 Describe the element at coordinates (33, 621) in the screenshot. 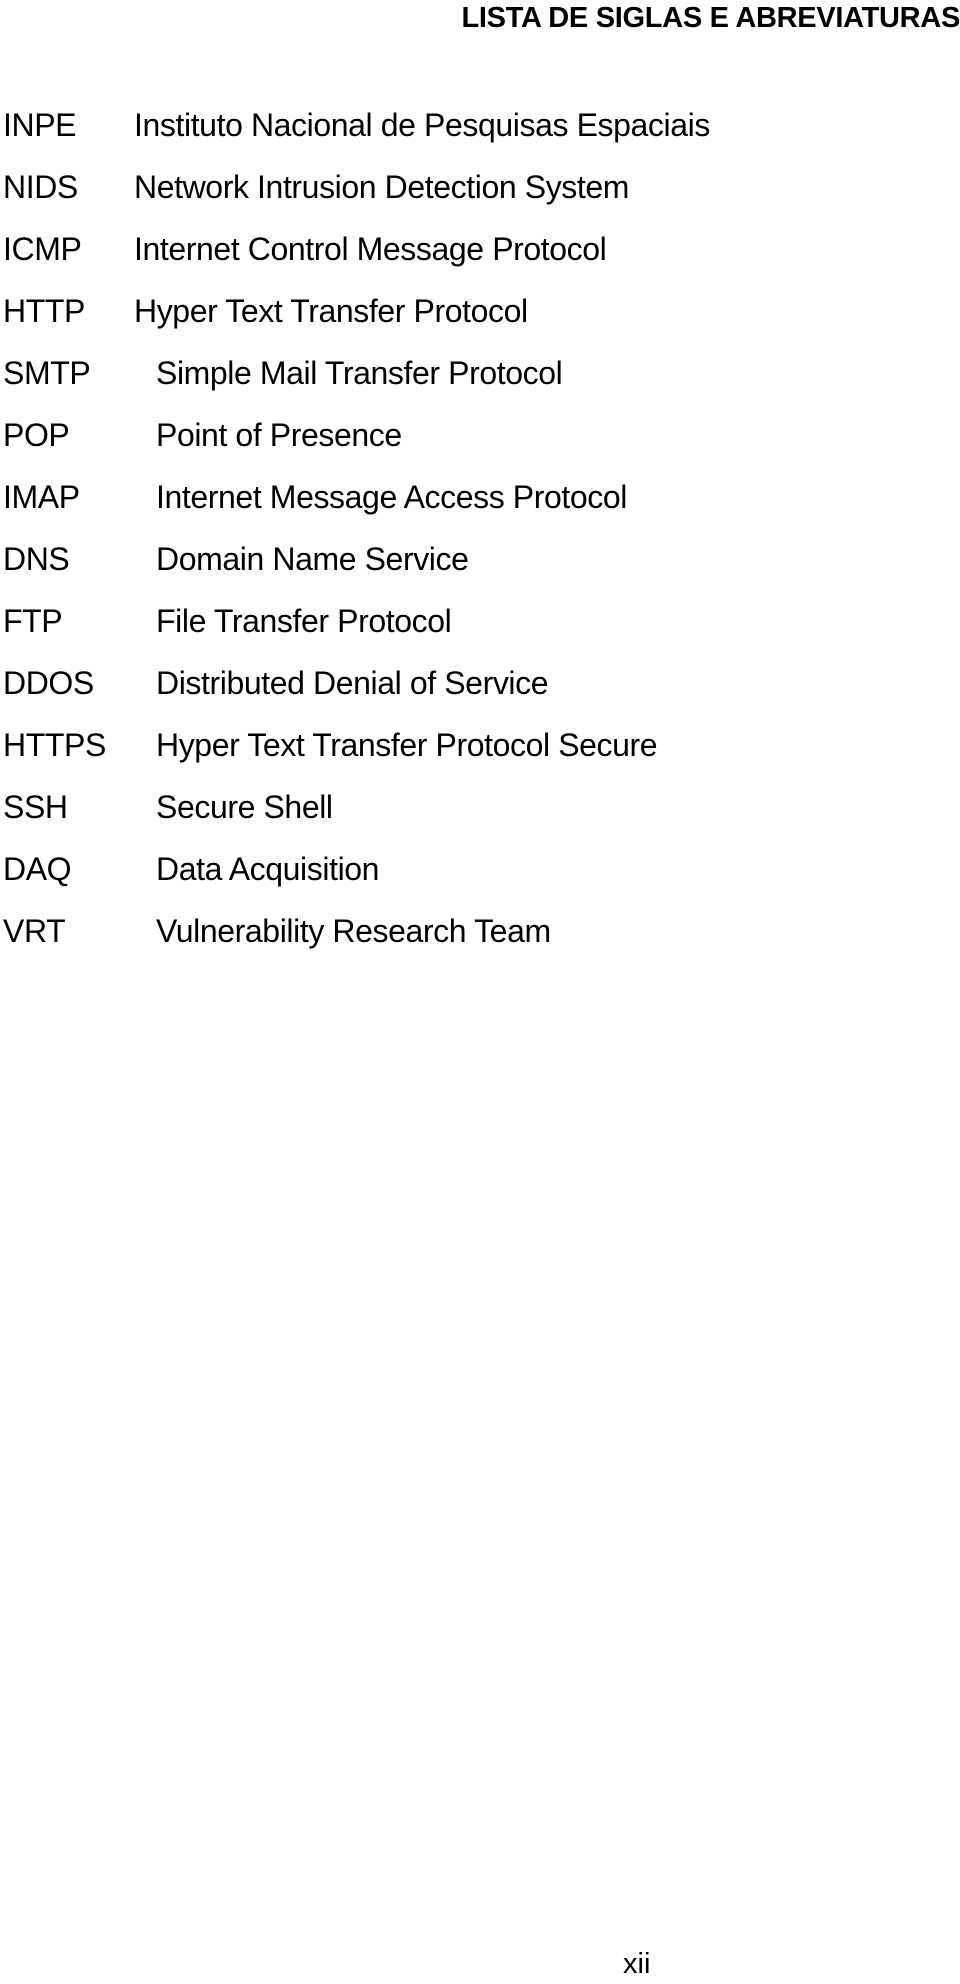

I see `abbreviation: FTP` at that location.